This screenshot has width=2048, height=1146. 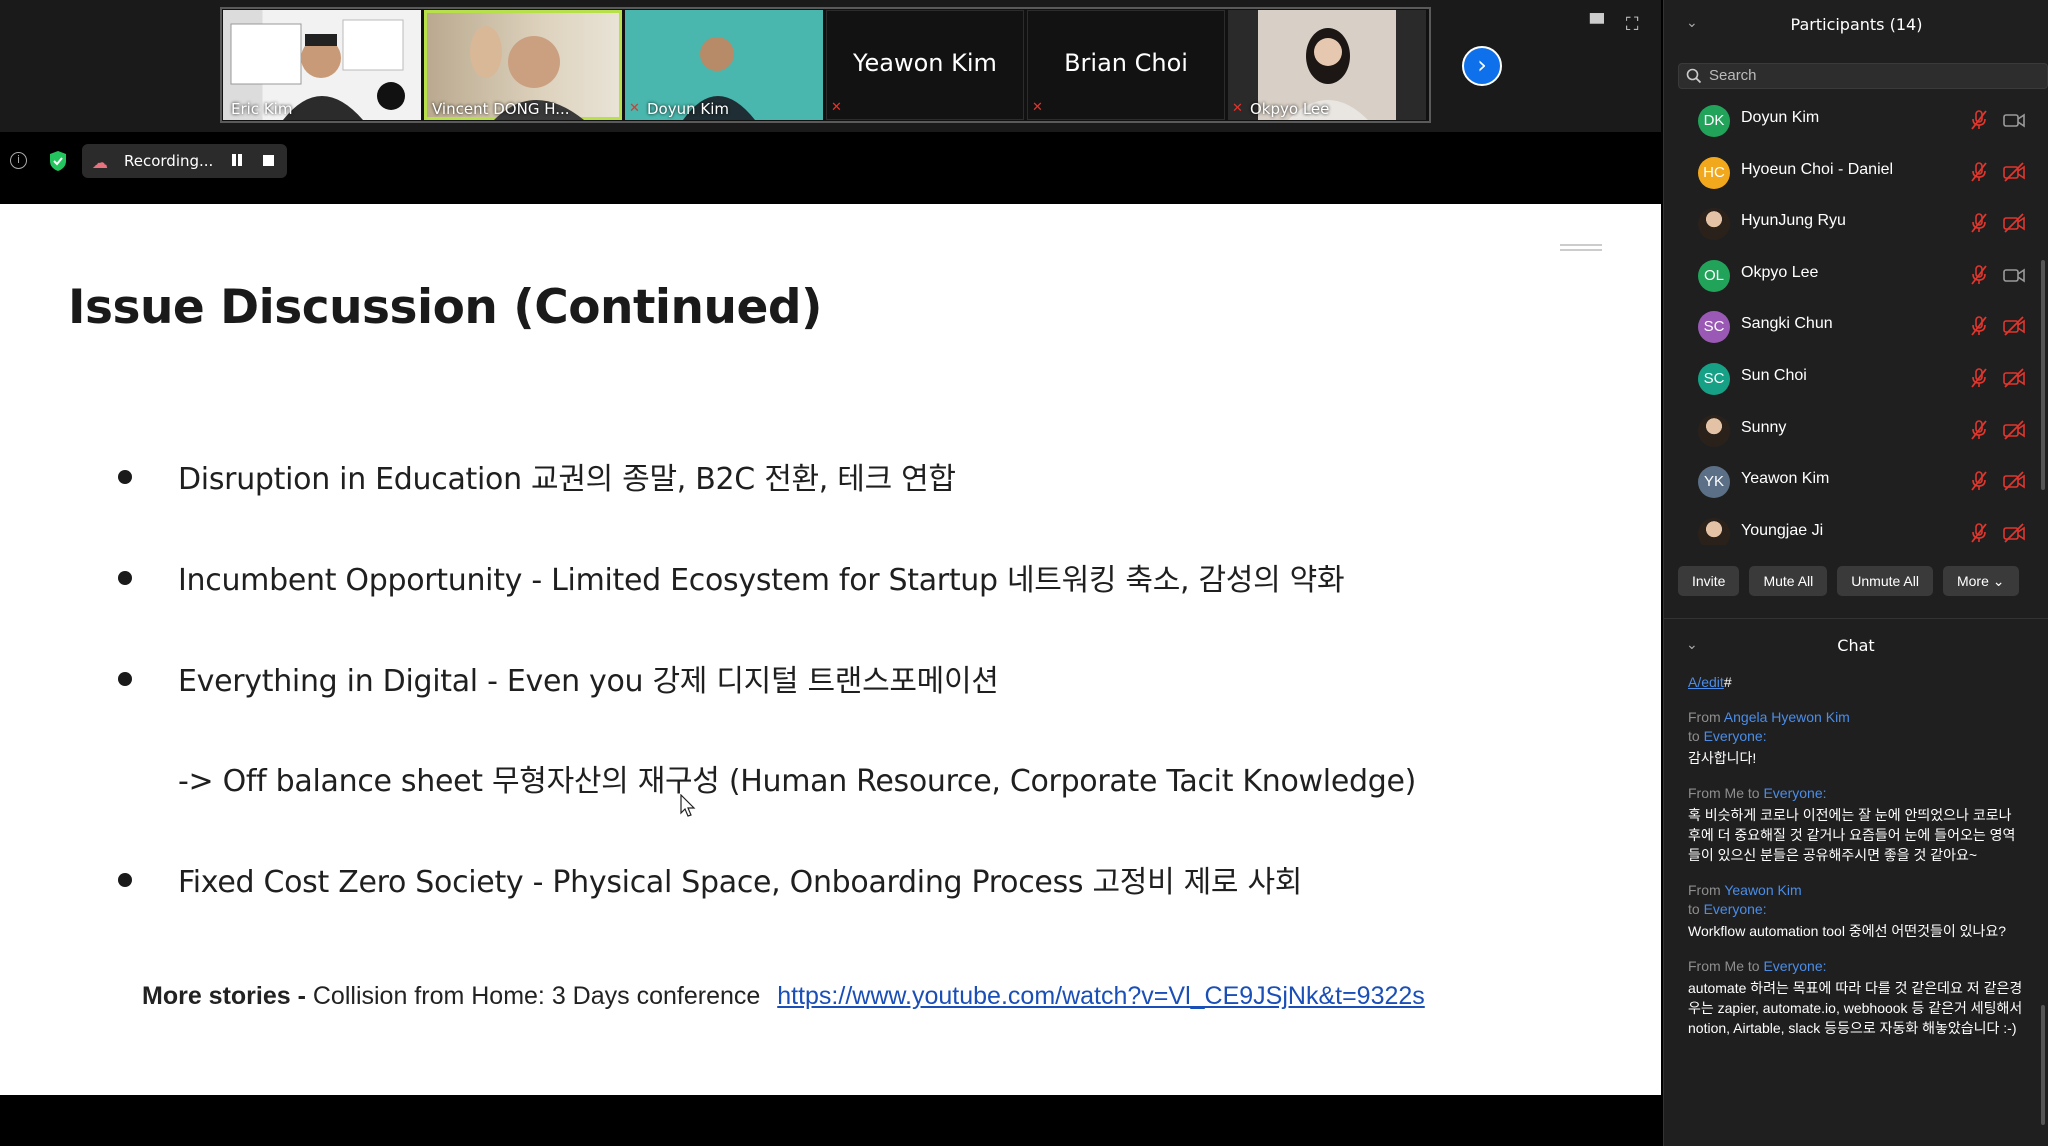 What do you see at coordinates (1290, 109) in the screenshot?
I see `tile-name: Okpyo Lee` at bounding box center [1290, 109].